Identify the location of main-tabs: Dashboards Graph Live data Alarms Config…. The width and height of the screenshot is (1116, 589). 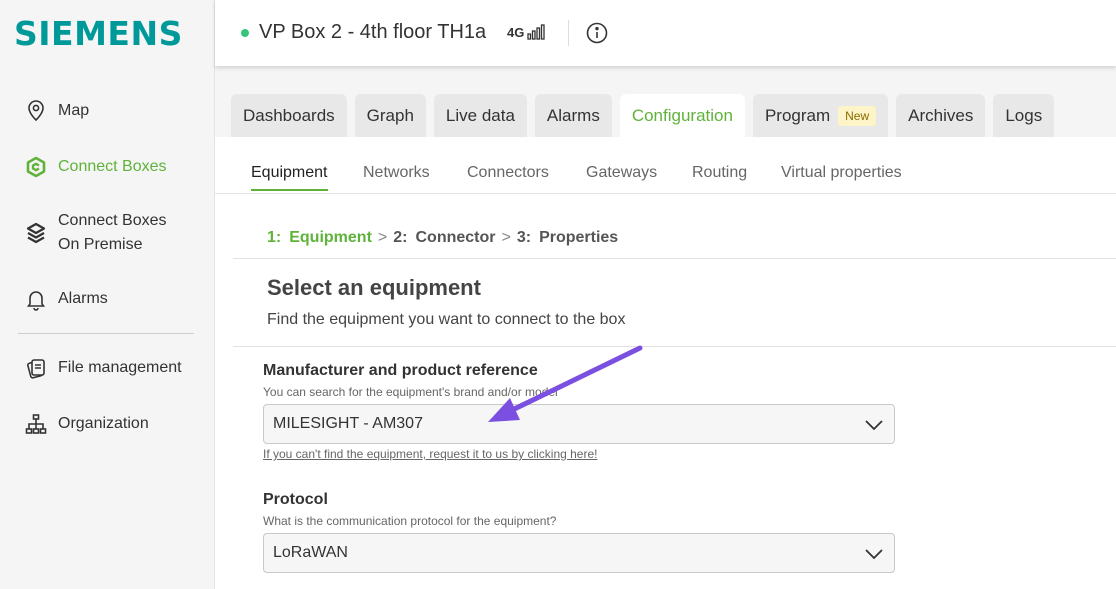
(646, 115).